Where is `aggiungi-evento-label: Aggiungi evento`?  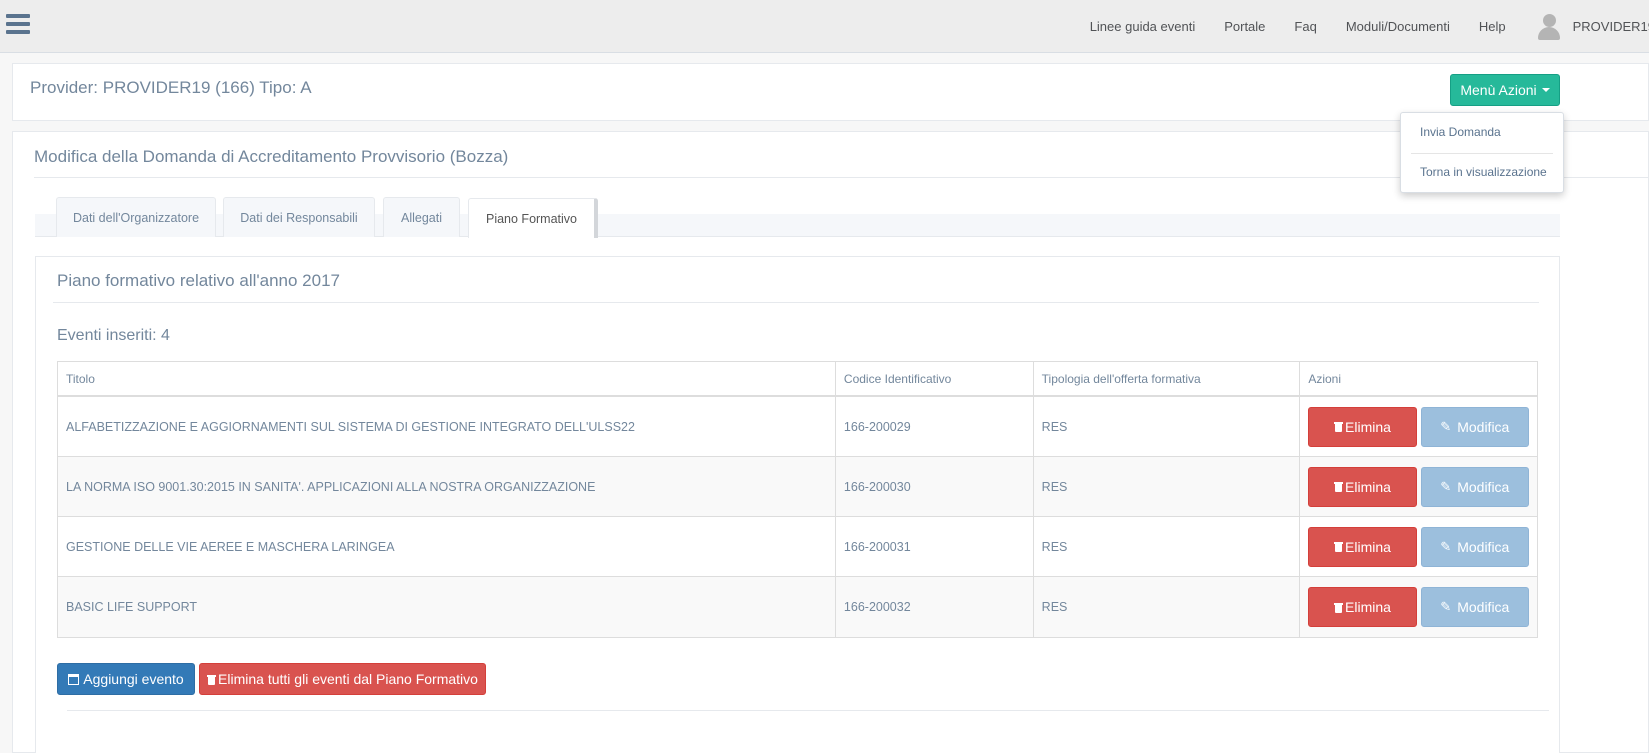 aggiungi-evento-label: Aggiungi evento is located at coordinates (133, 679).